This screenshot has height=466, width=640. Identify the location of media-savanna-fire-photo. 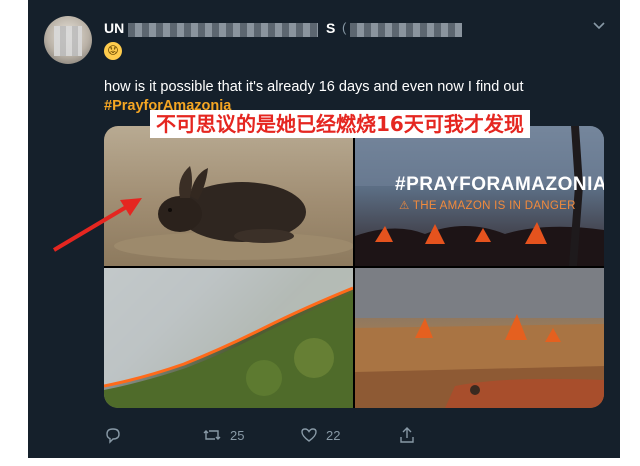
(479, 338).